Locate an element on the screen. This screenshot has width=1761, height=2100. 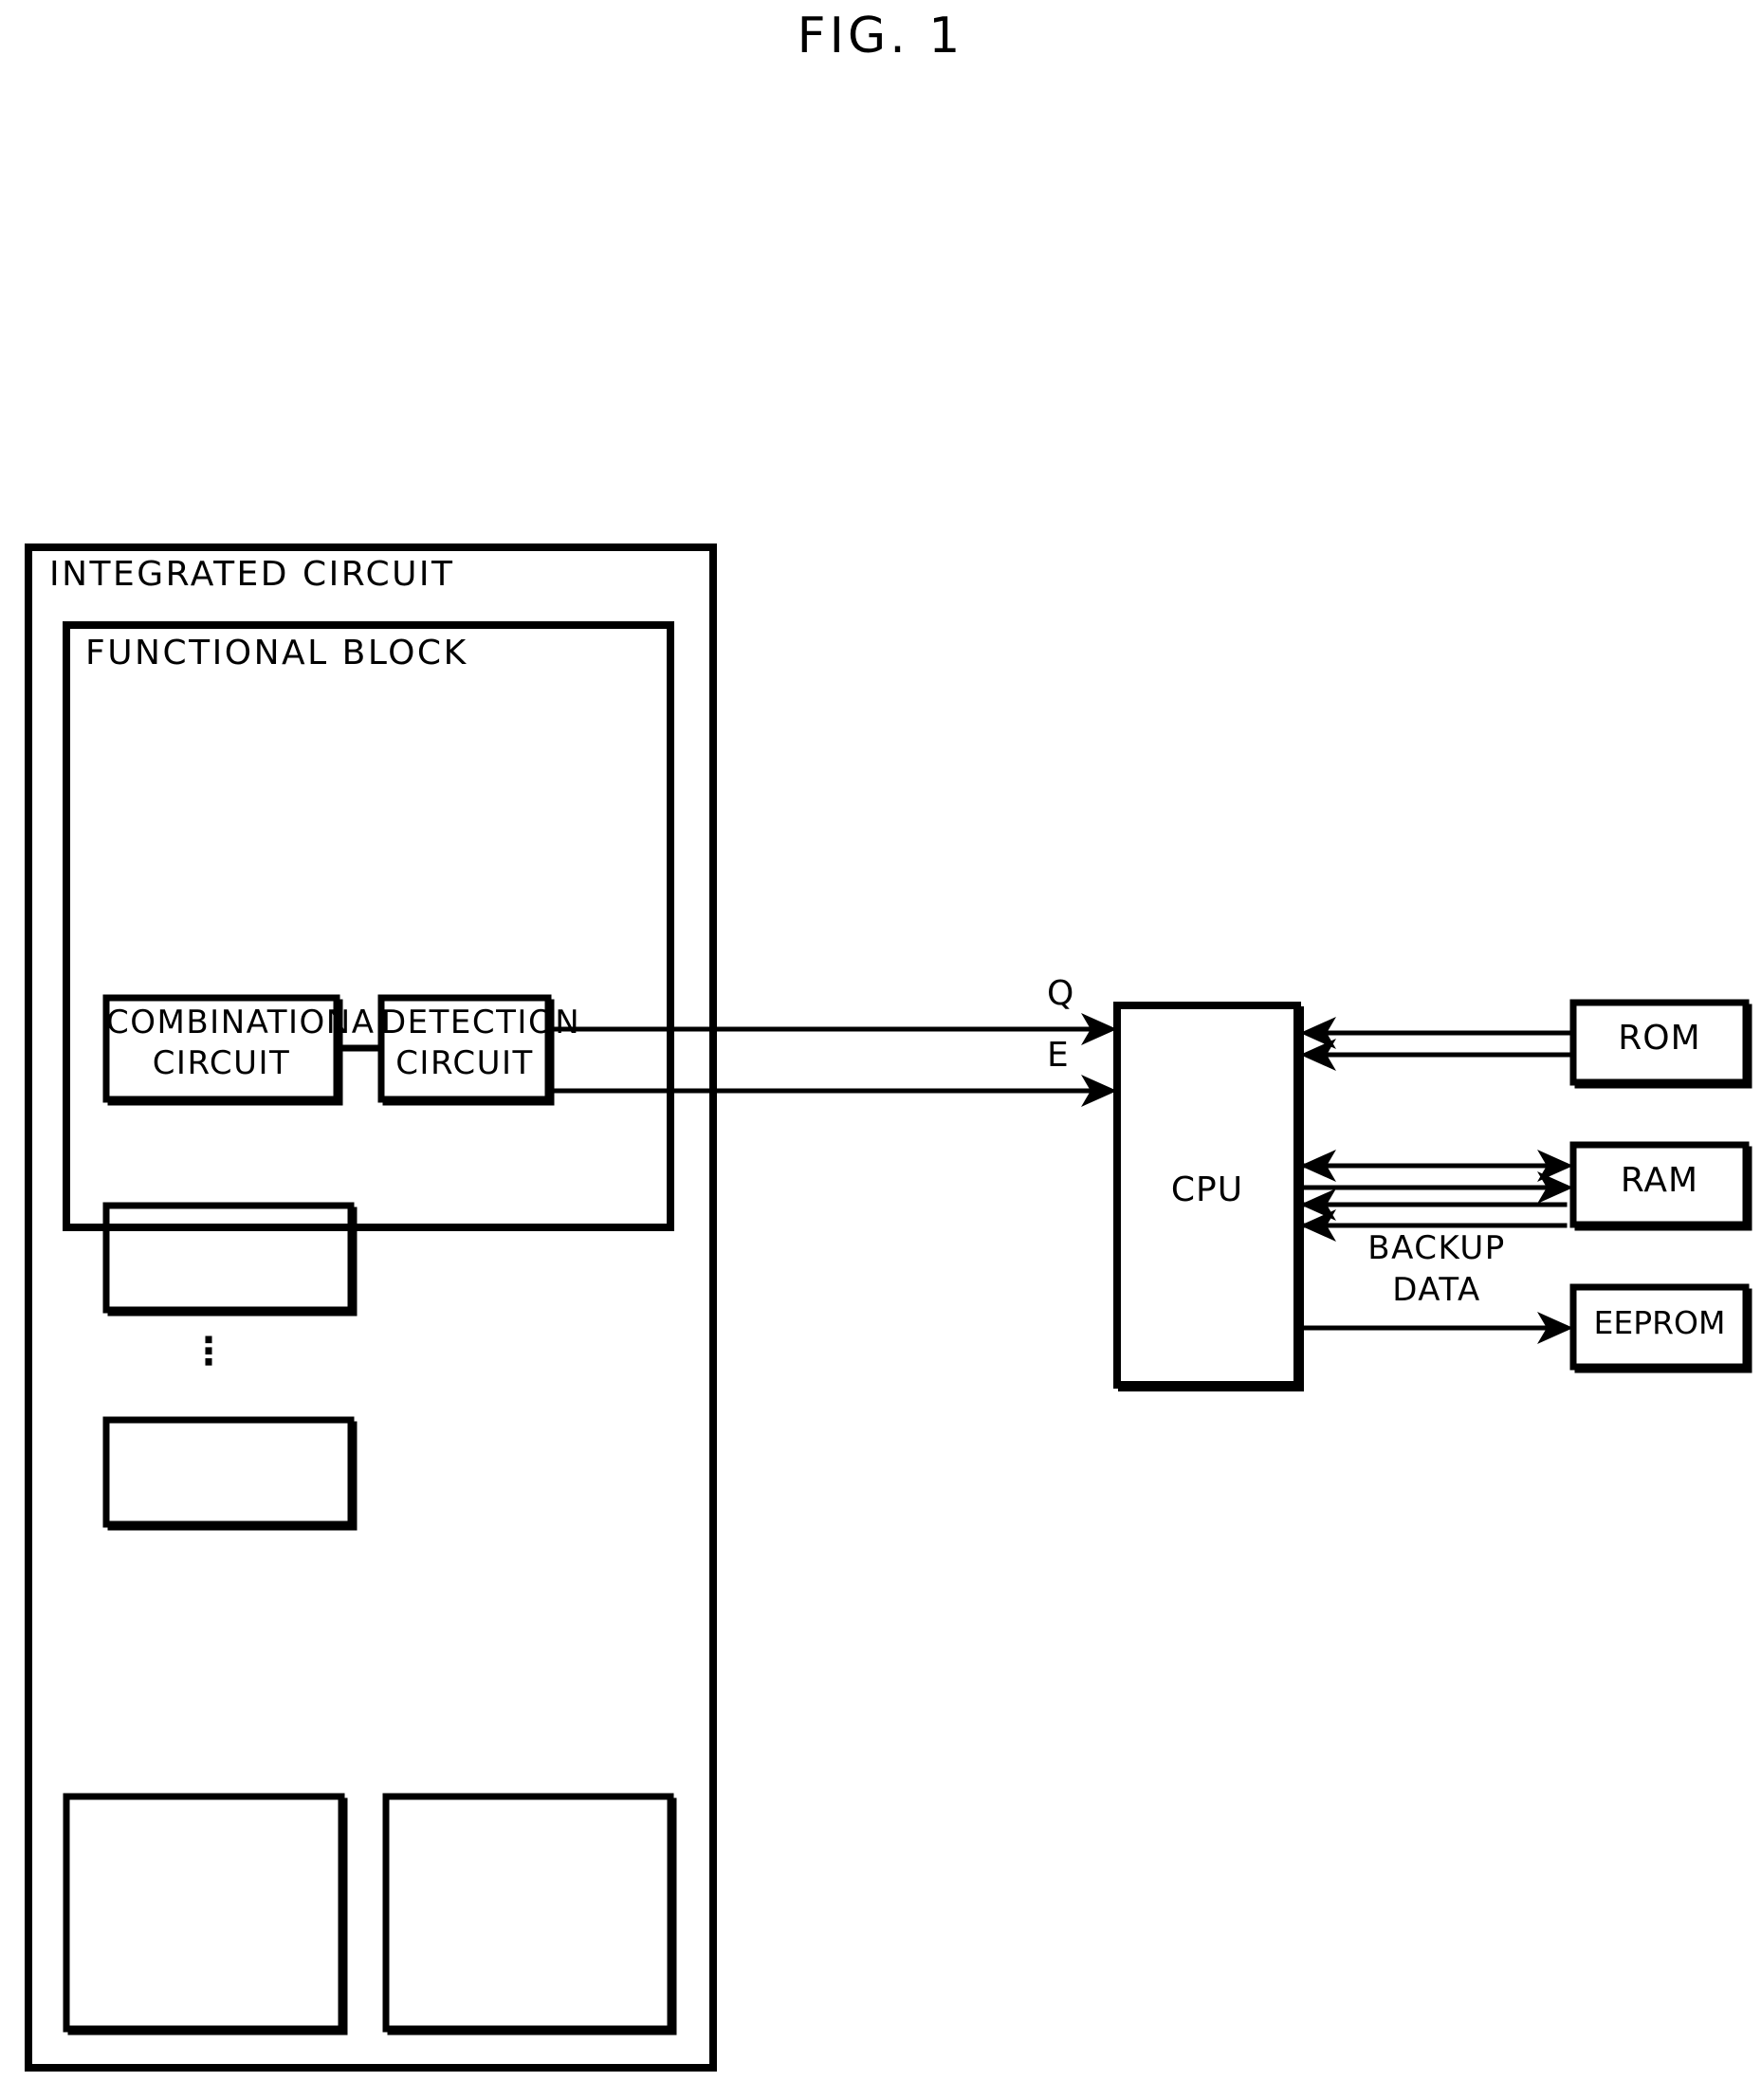
eeprom-label: EEPROM is located at coordinates (1659, 1323).